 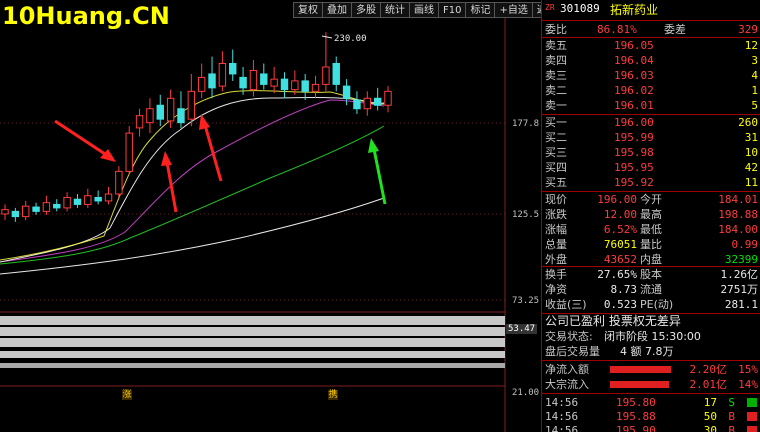 I want to click on order-volume: 4, so click(x=754, y=75).